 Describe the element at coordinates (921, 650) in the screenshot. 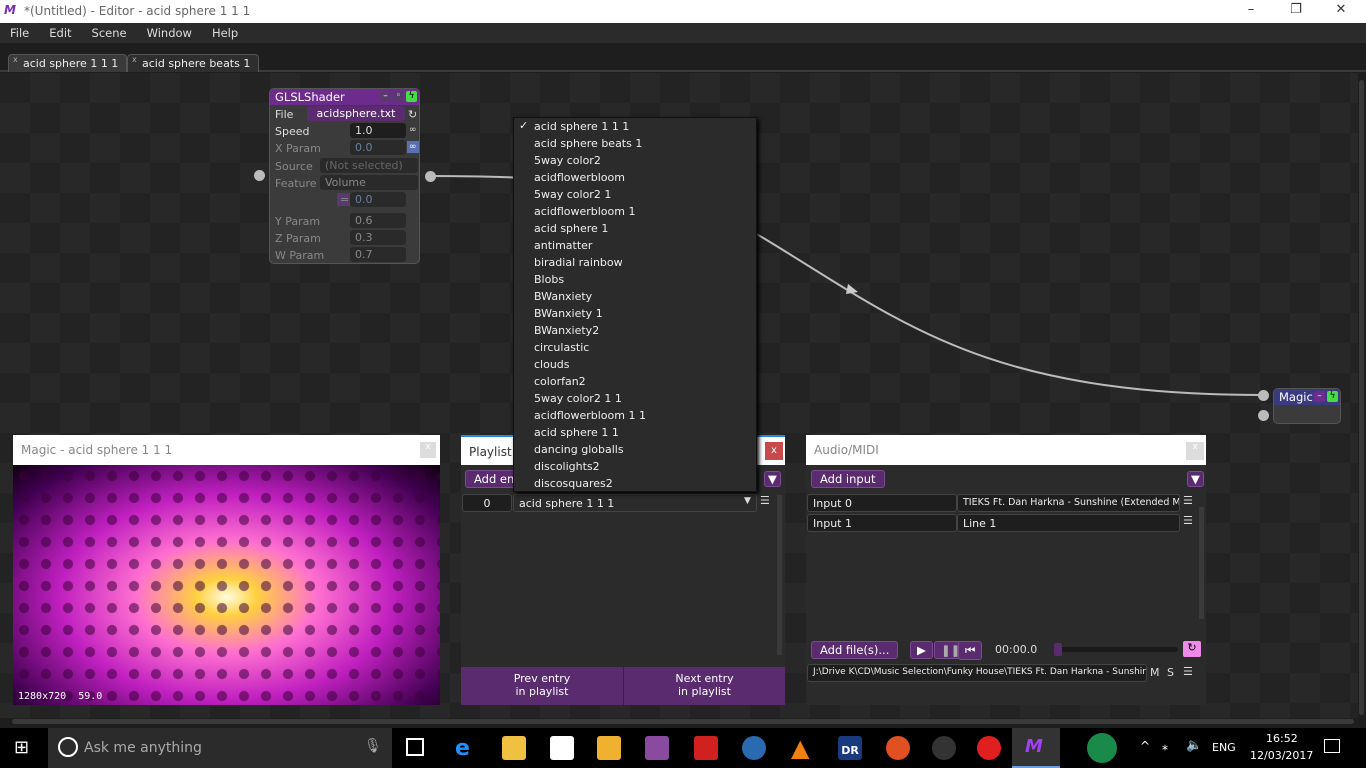

I see `play-icon: ▶` at that location.